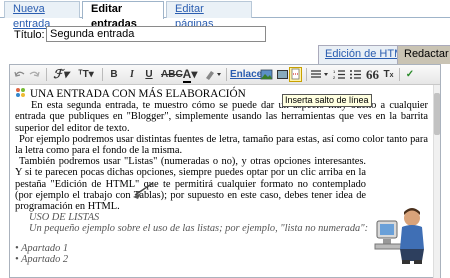 This screenshot has height=278, width=450. Describe the element at coordinates (42, 15) in the screenshot. I see `tab-new-post: Nueva entrada` at that location.